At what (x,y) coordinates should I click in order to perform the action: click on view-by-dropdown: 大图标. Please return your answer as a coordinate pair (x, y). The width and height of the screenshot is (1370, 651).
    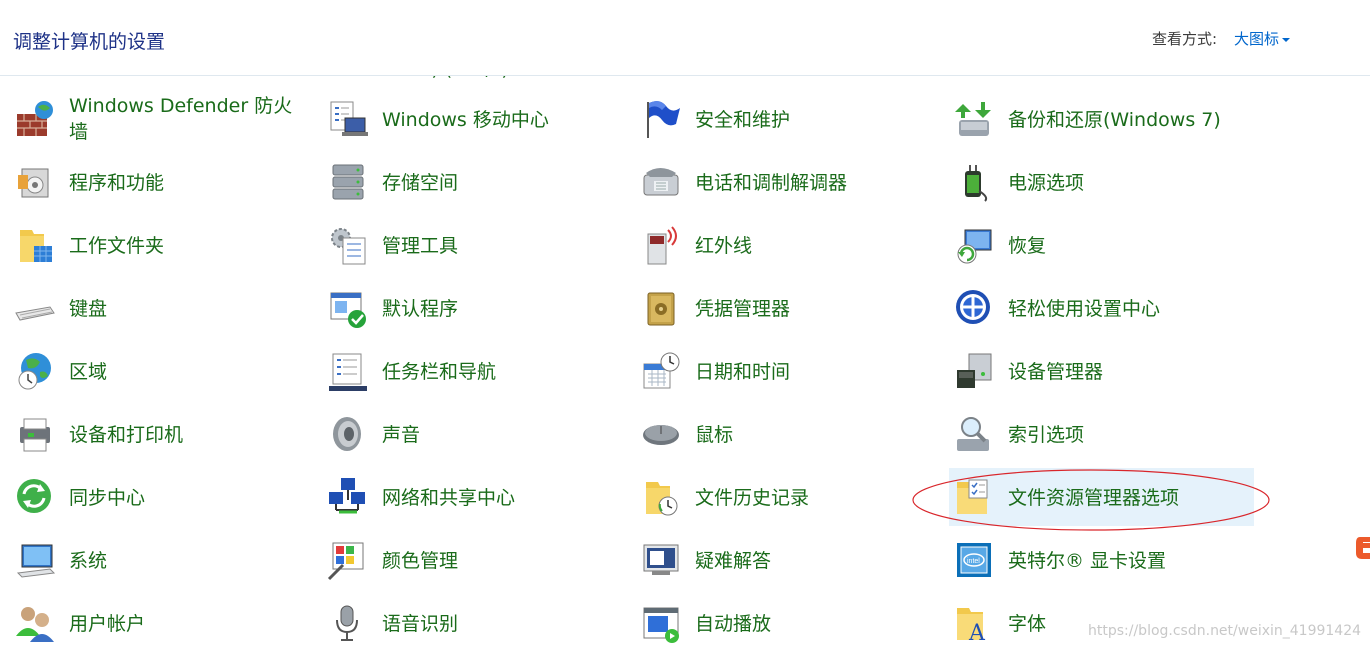
    Looking at the image, I should click on (1262, 38).